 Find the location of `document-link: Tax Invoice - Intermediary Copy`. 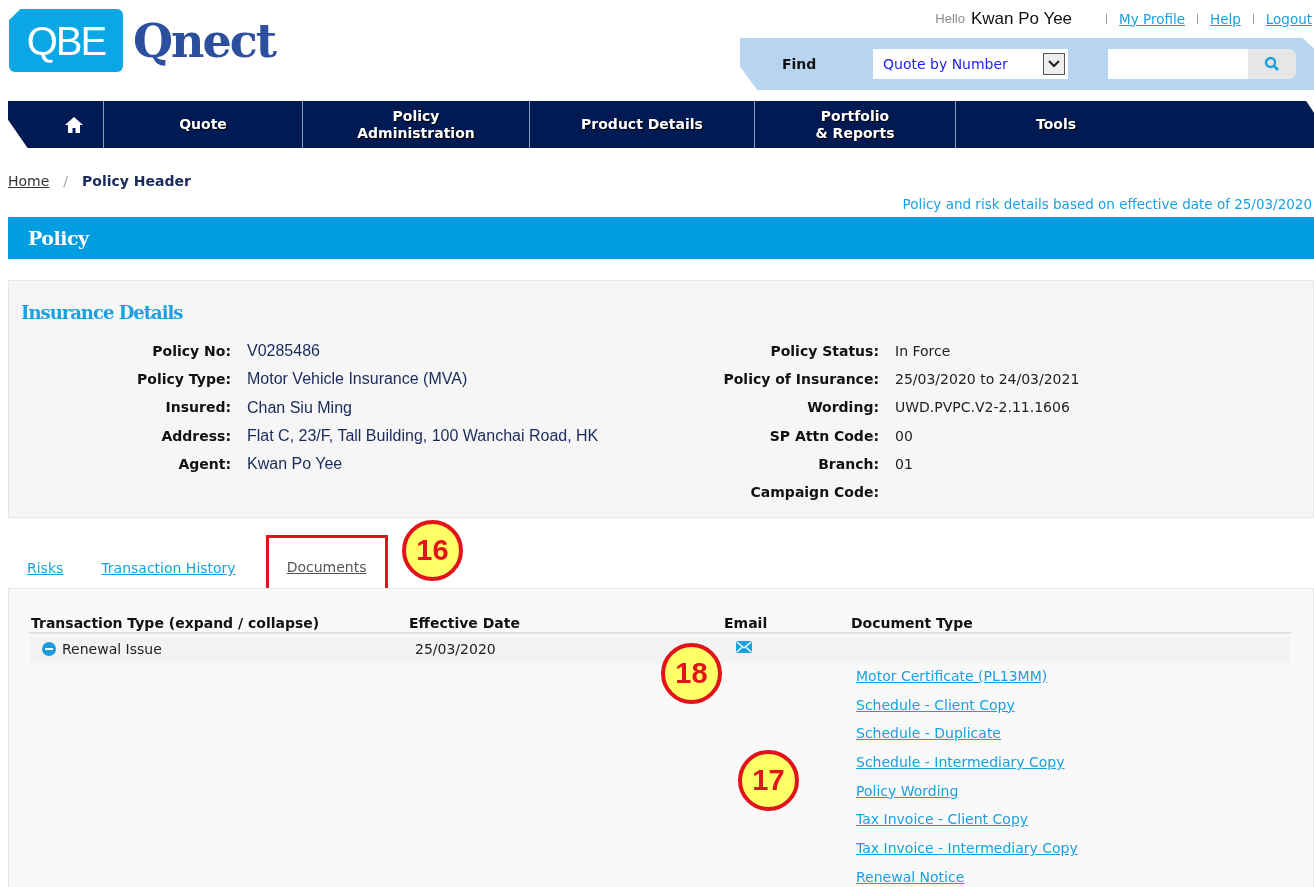

document-link: Tax Invoice - Intermediary Copy is located at coordinates (967, 852).